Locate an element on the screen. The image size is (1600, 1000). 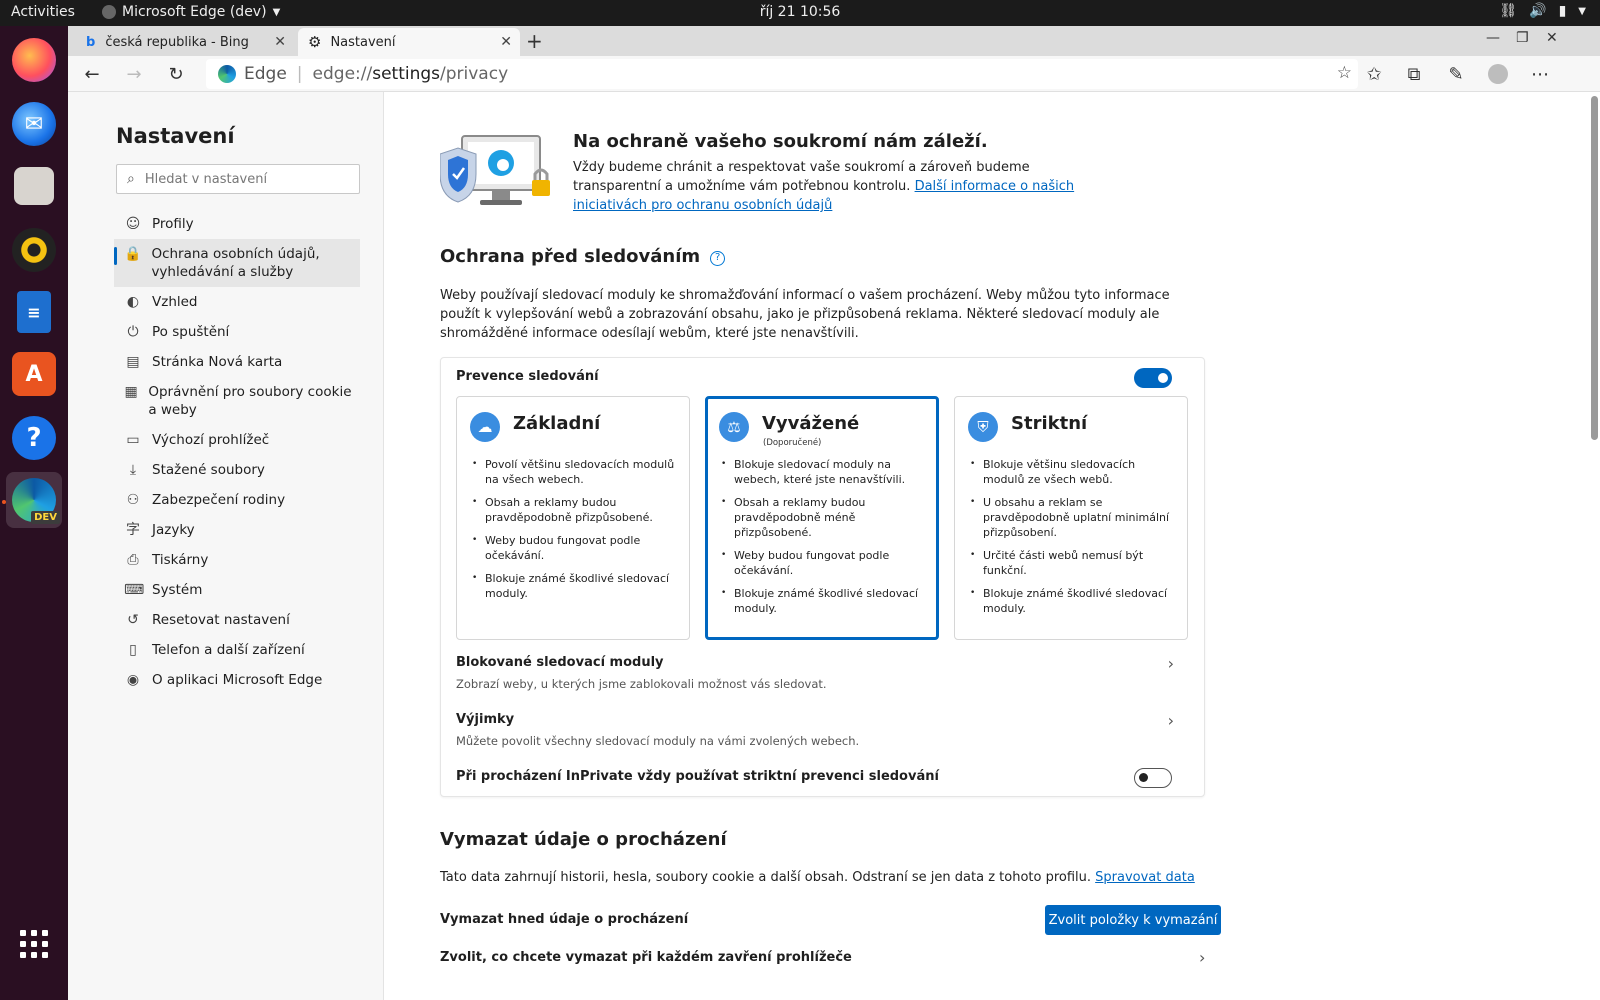
sidebar-item-label: Telefon a další zařízení is located at coordinates (228, 650).